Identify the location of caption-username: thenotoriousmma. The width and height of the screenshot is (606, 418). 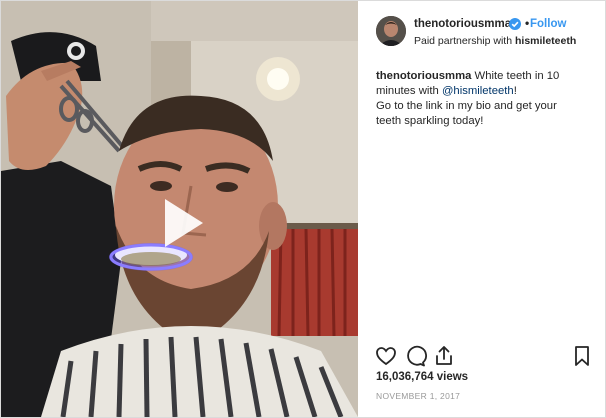
(423, 76).